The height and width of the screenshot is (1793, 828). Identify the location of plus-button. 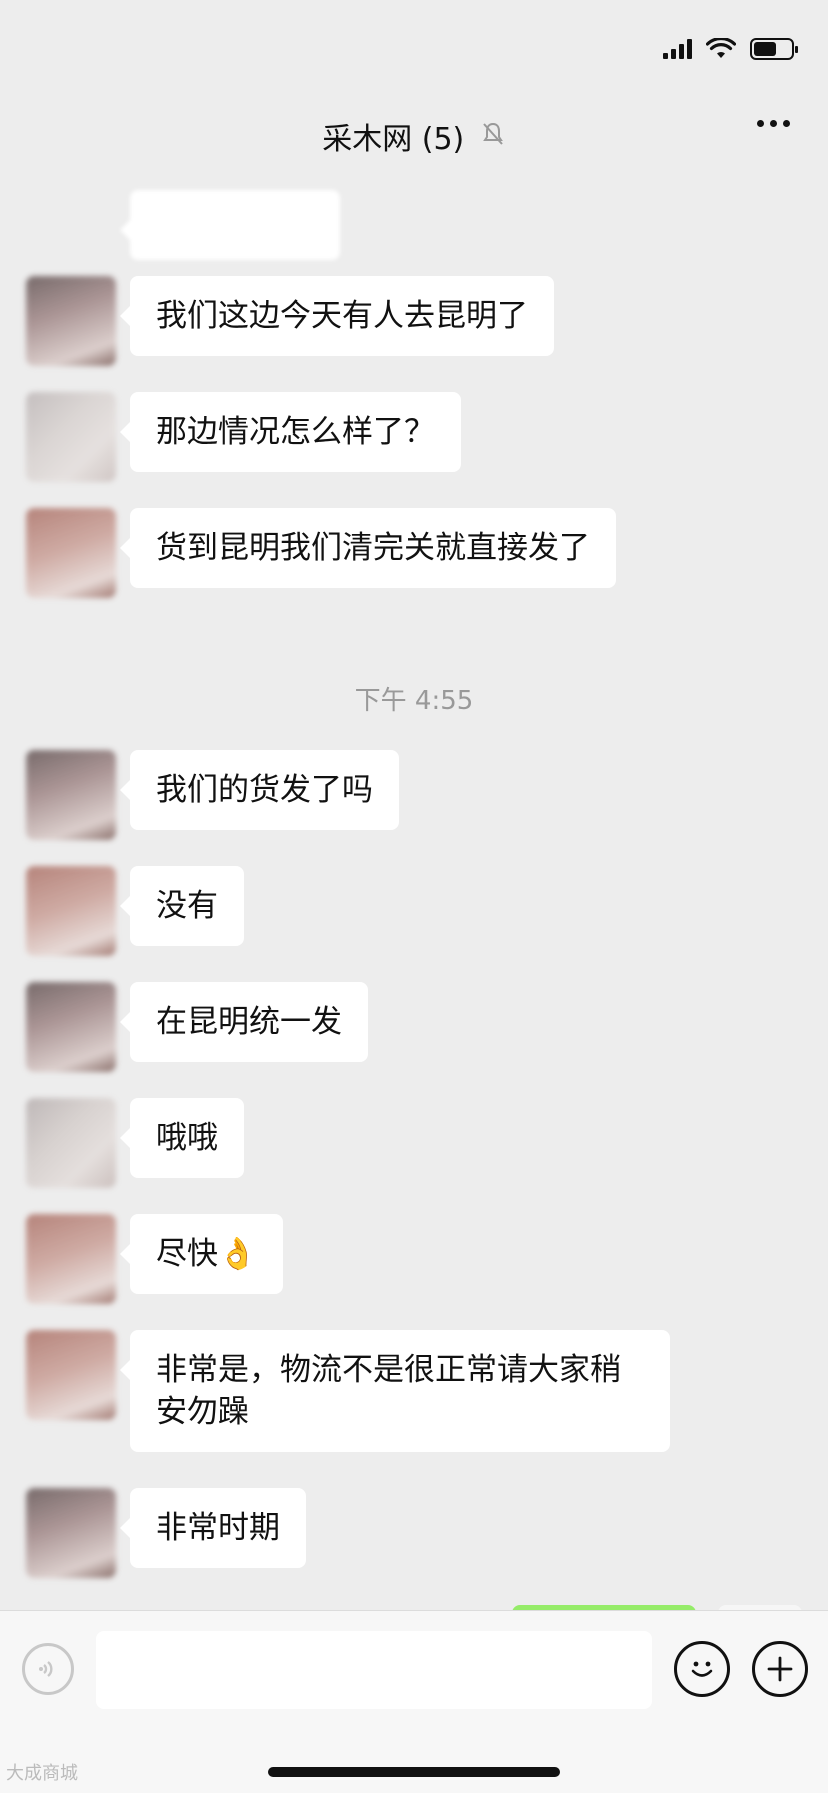
(780, 1669).